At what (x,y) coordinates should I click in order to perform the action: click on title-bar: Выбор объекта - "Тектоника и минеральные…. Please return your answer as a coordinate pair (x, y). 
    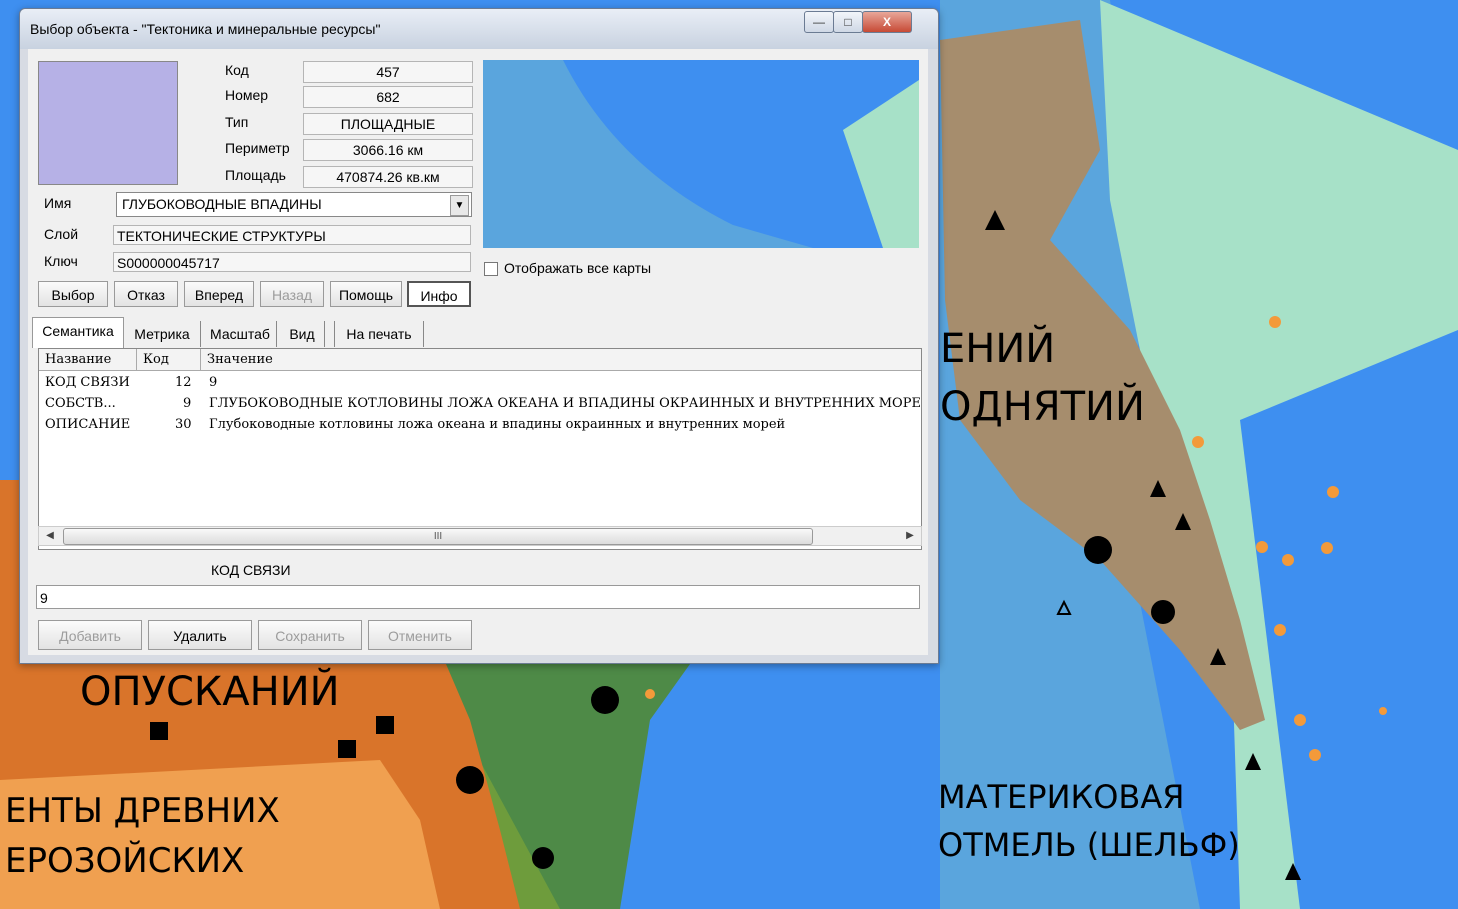
    Looking at the image, I should click on (479, 29).